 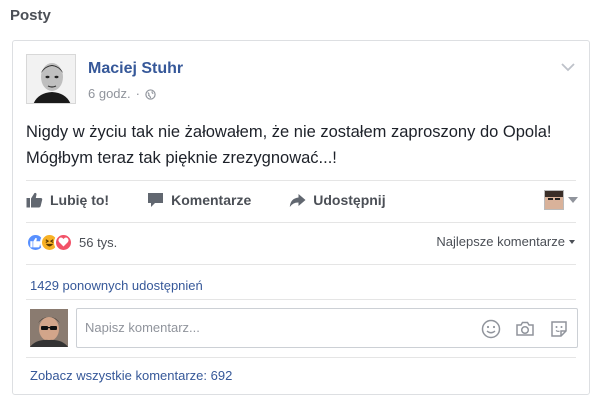 What do you see at coordinates (131, 375) in the screenshot?
I see `see-all-comments-link: Zobacz wszystkie komentarze: 692` at bounding box center [131, 375].